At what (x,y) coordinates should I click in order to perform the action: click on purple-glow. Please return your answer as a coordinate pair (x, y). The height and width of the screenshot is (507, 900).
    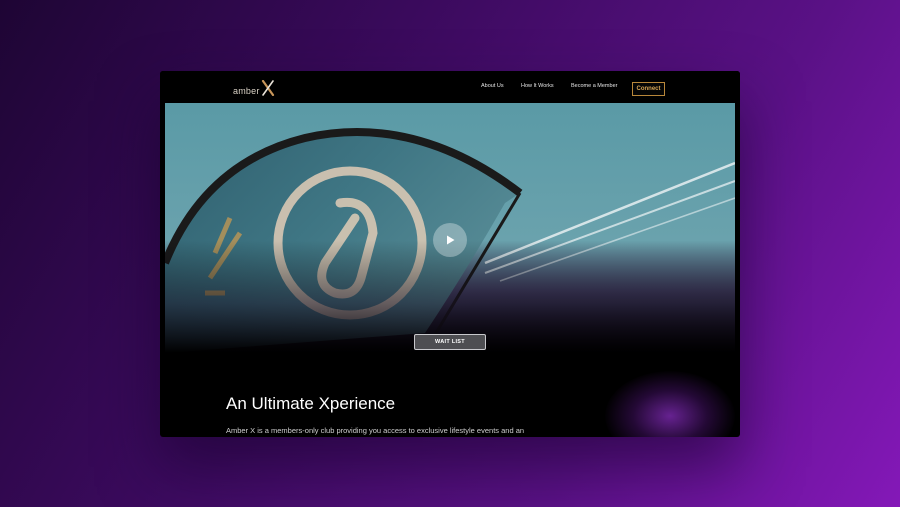
    Looking at the image, I should click on (670, 404).